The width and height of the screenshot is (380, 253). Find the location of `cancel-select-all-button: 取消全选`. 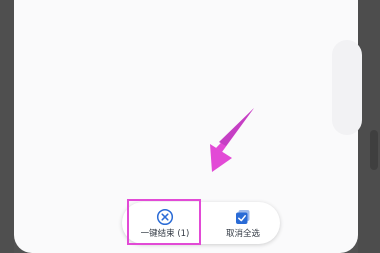

cancel-select-all-button: 取消全选 is located at coordinates (243, 223).